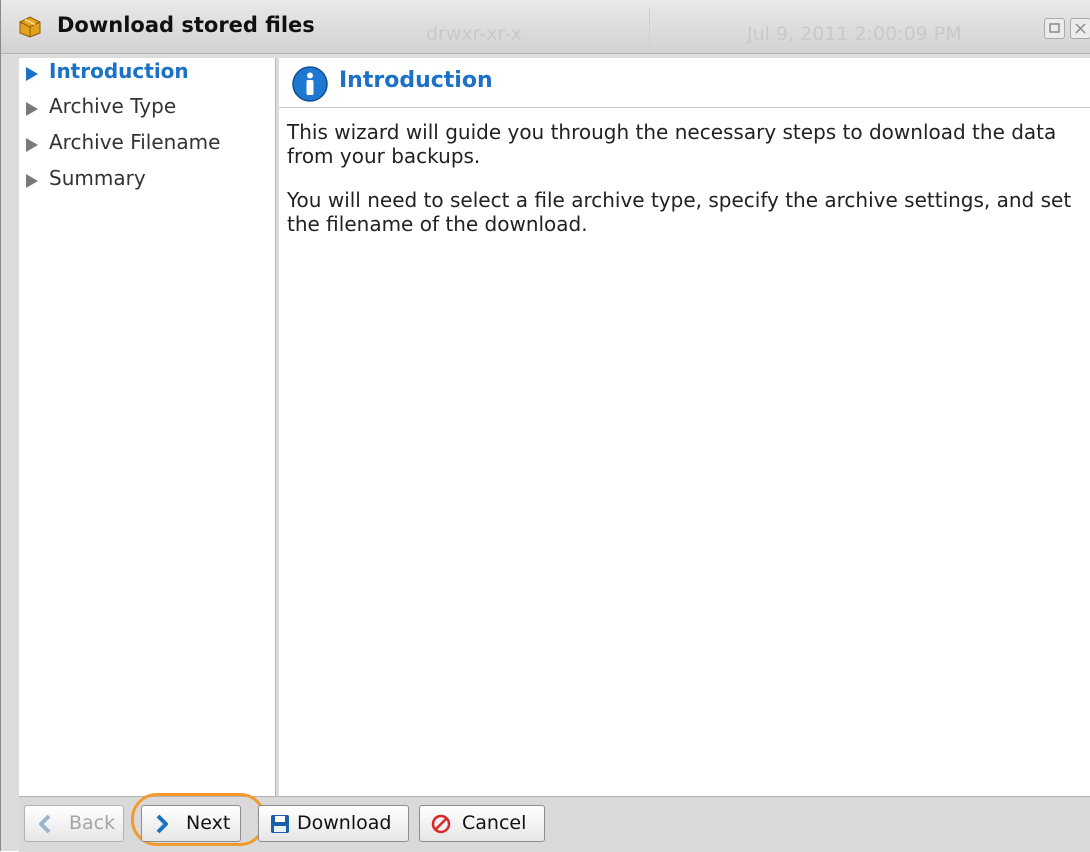 Image resolution: width=1090 pixels, height=852 pixels. I want to click on minimize-button, so click(1054, 28).